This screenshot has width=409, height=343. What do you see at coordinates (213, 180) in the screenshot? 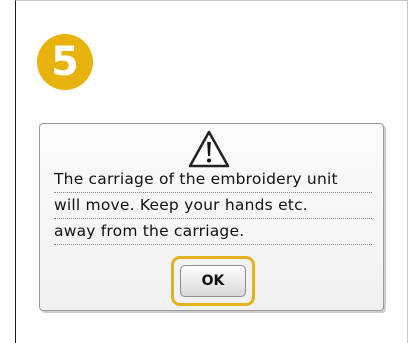
I see `message-line: The carriage of the embroidery unit` at bounding box center [213, 180].